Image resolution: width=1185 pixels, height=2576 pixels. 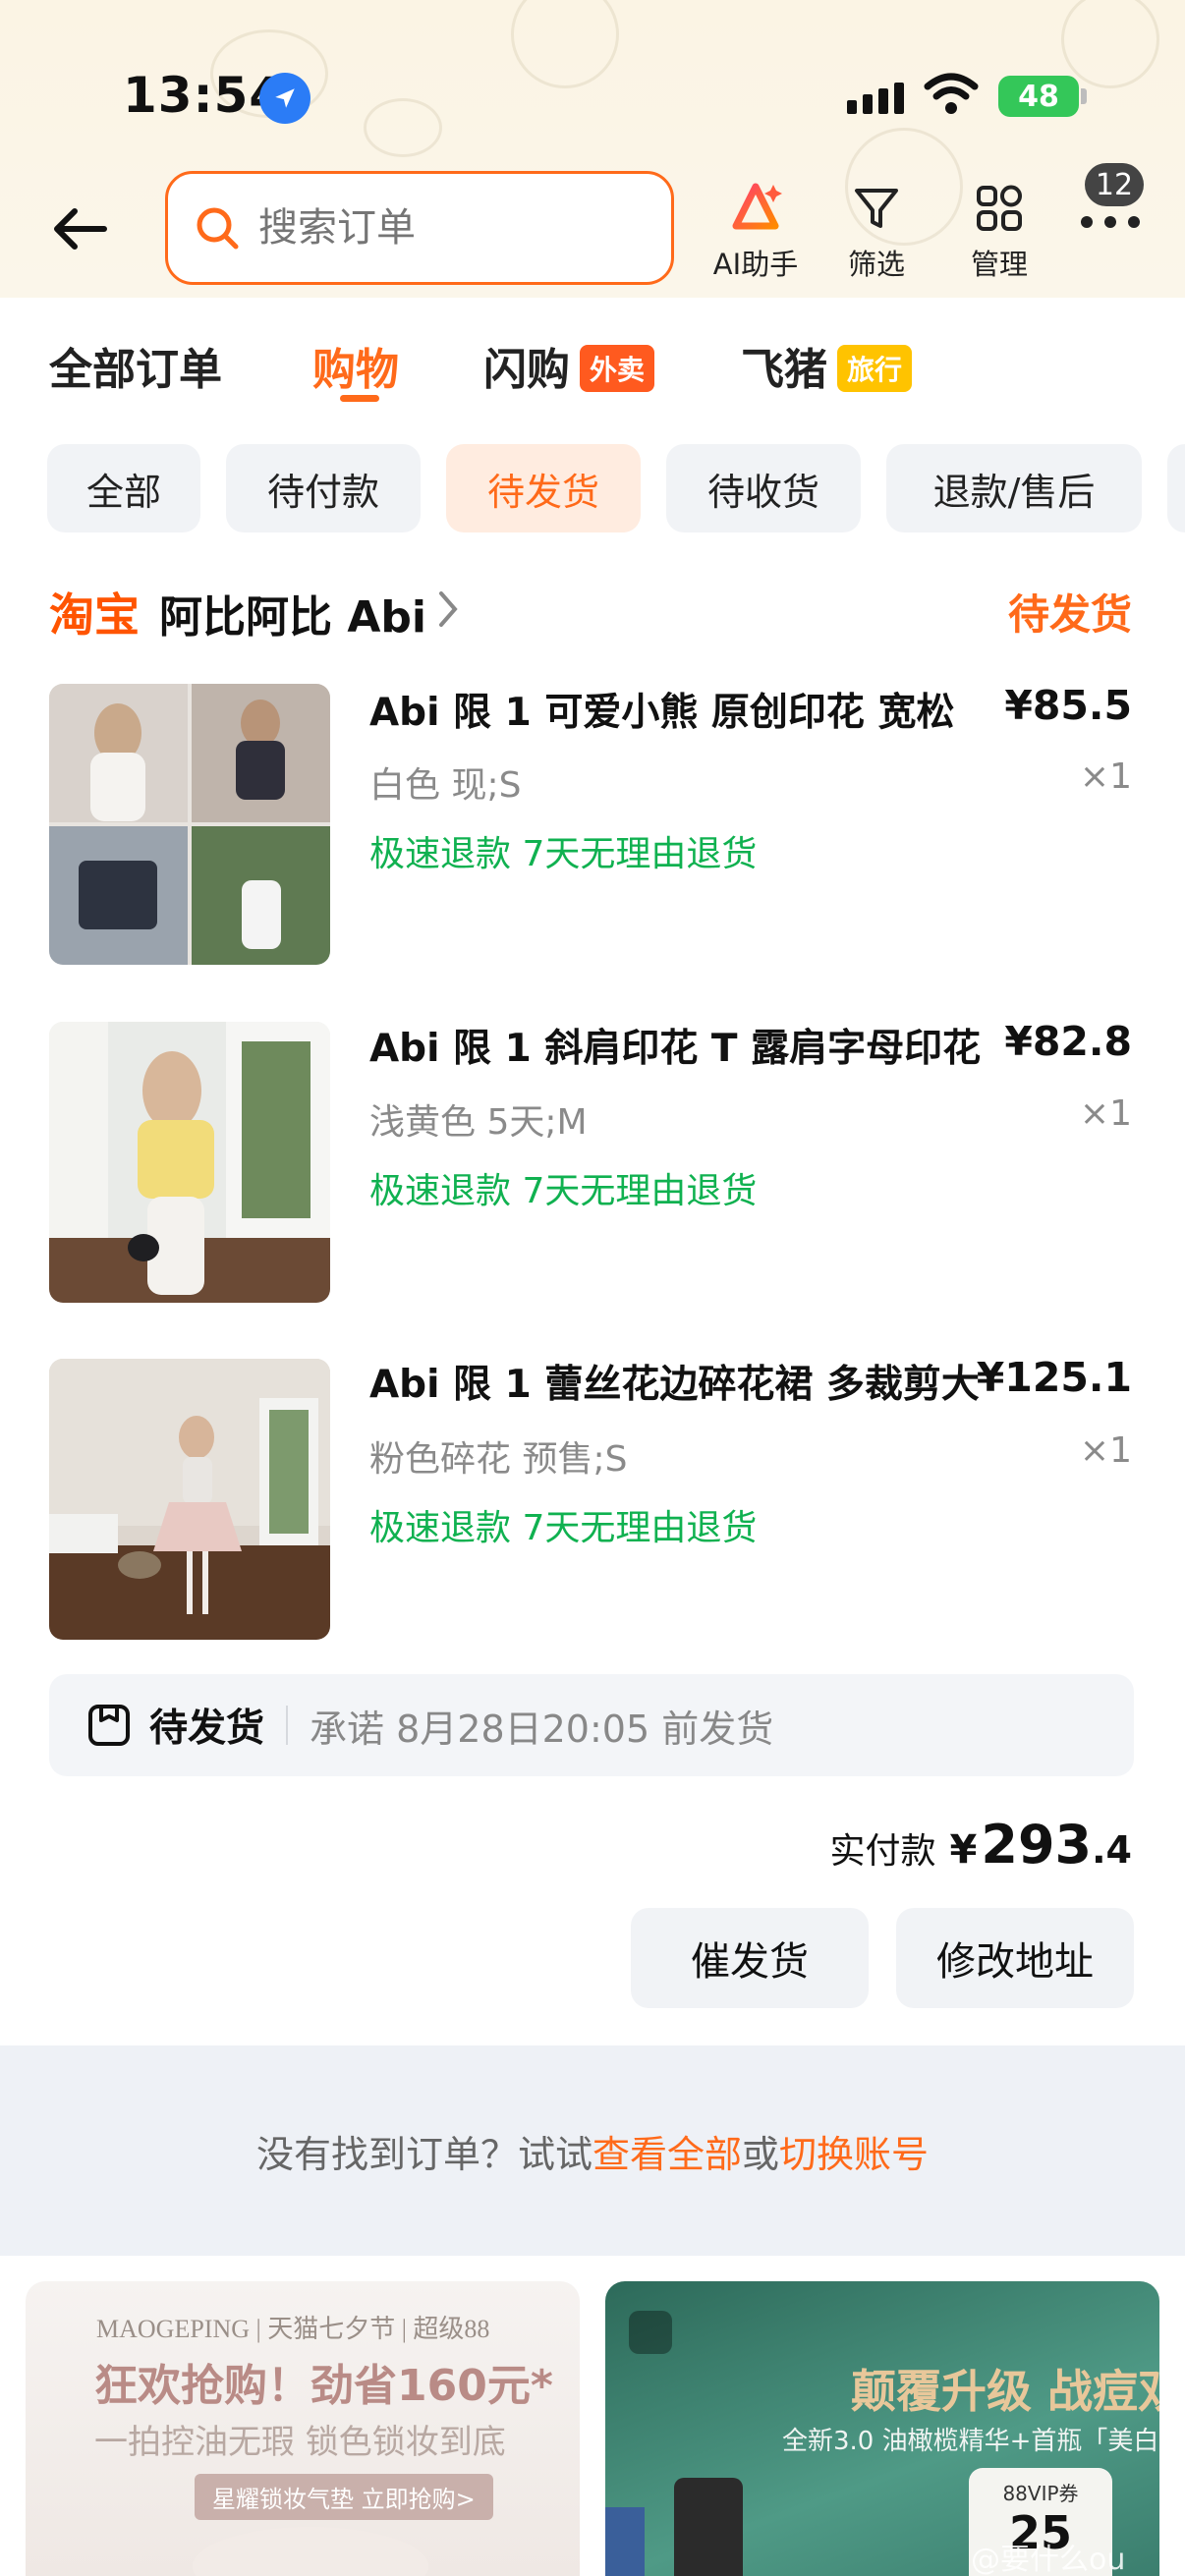 What do you see at coordinates (1005, 2391) in the screenshot?
I see `ad-headline: 颠覆升级 战痘双` at bounding box center [1005, 2391].